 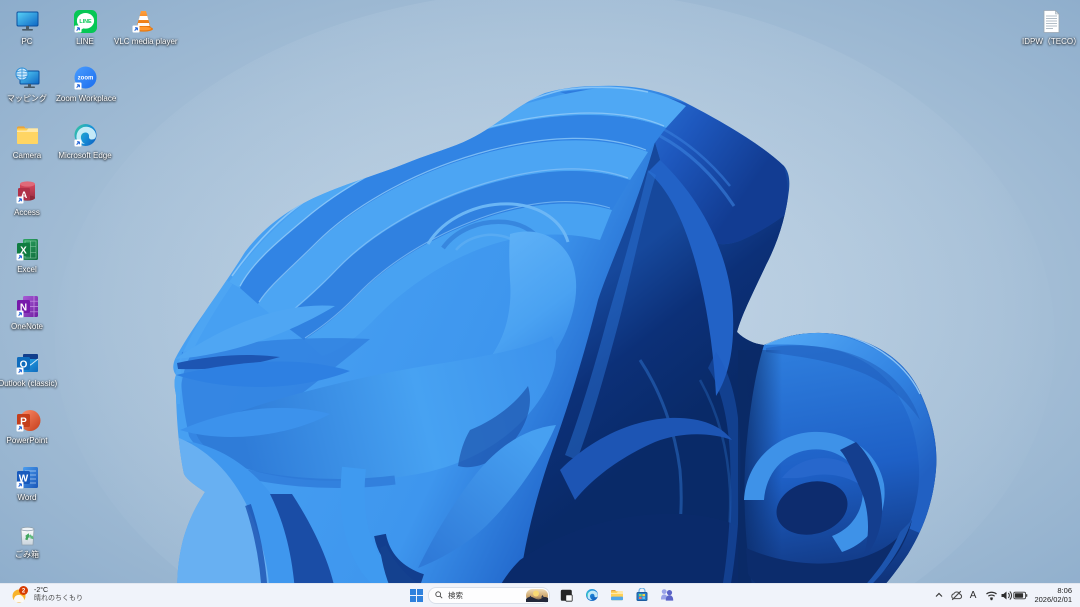 What do you see at coordinates (85, 79) in the screenshot?
I see `svg-text: zoom` at bounding box center [85, 79].